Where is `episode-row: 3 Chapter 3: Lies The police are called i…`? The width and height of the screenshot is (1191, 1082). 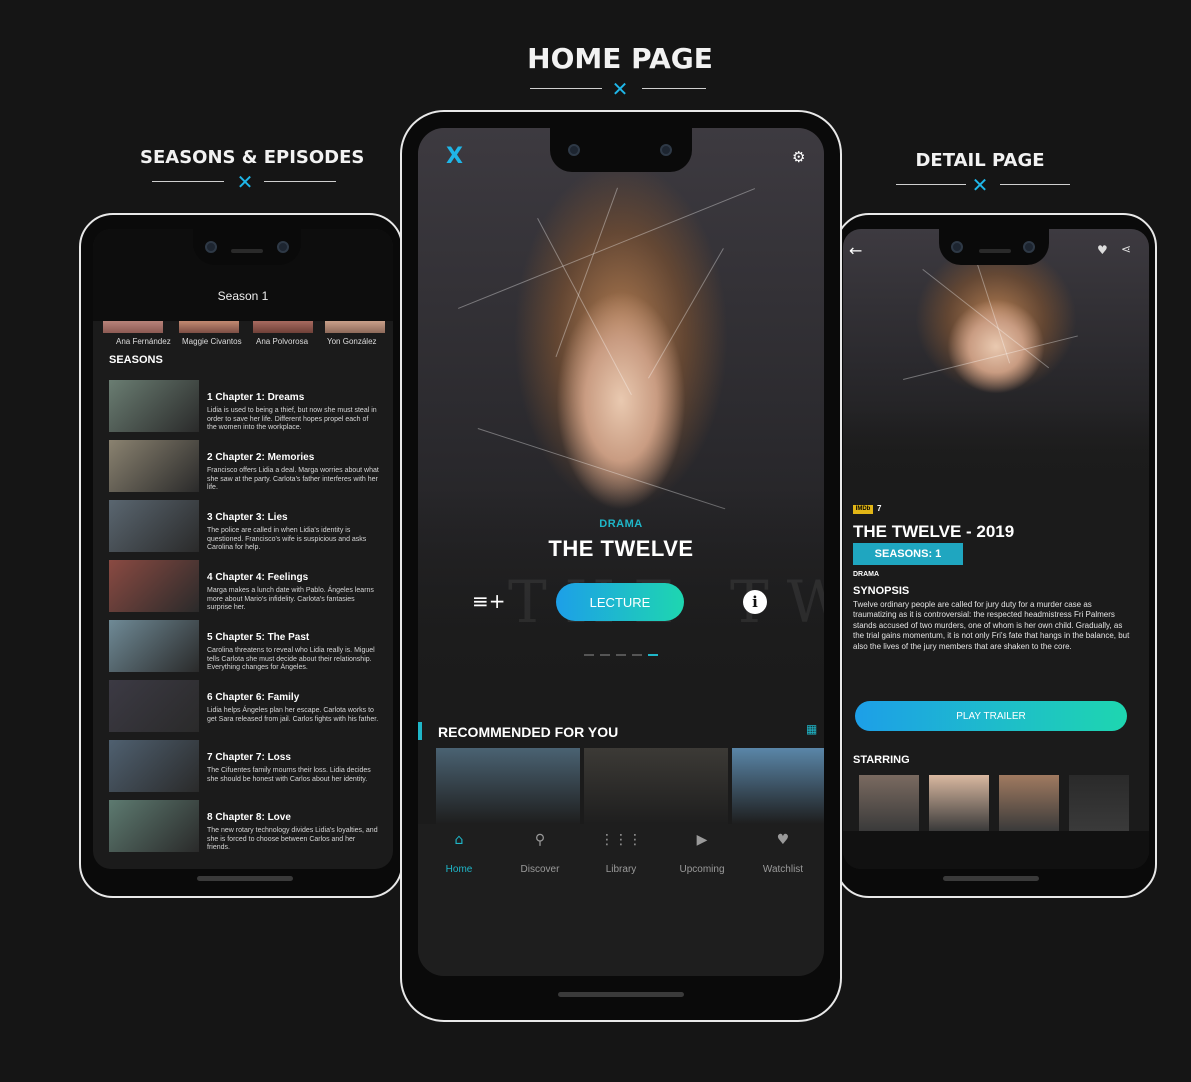
episode-row: 3 Chapter 3: Lies The police are called i… is located at coordinates (244, 527).